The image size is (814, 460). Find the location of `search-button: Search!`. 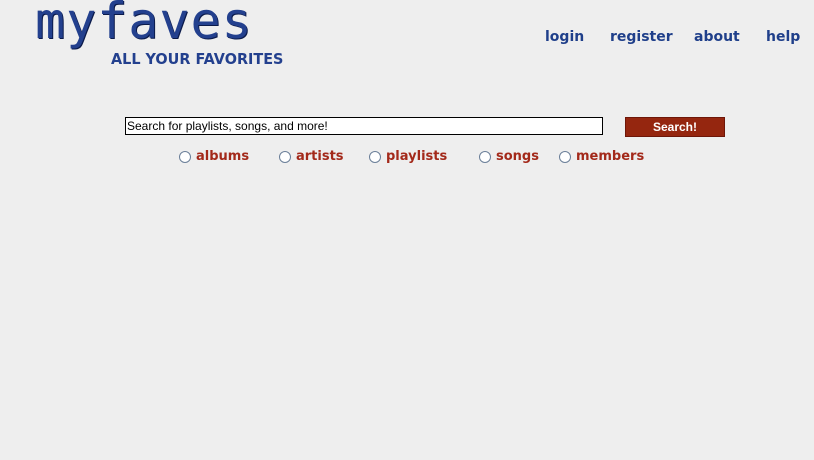

search-button: Search! is located at coordinates (675, 127).